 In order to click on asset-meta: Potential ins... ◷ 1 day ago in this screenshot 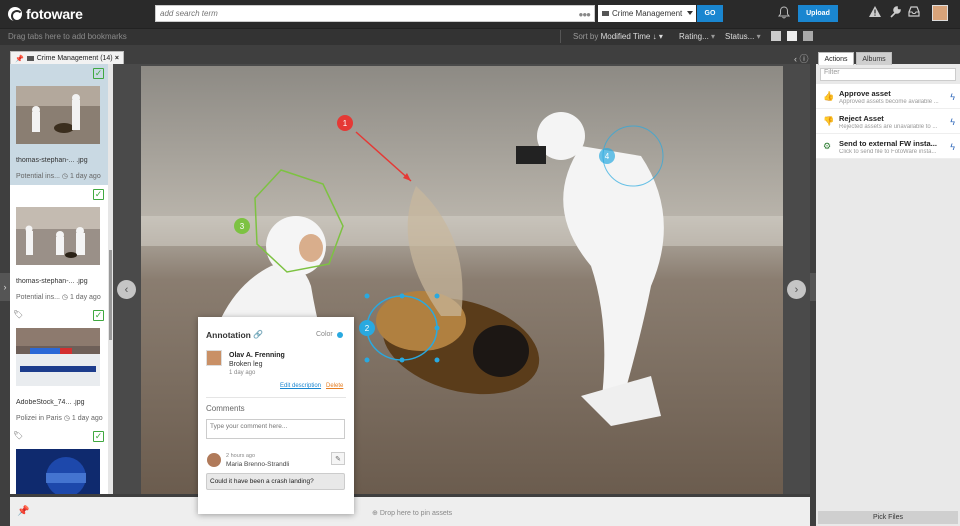, I will do `click(58, 297)`.